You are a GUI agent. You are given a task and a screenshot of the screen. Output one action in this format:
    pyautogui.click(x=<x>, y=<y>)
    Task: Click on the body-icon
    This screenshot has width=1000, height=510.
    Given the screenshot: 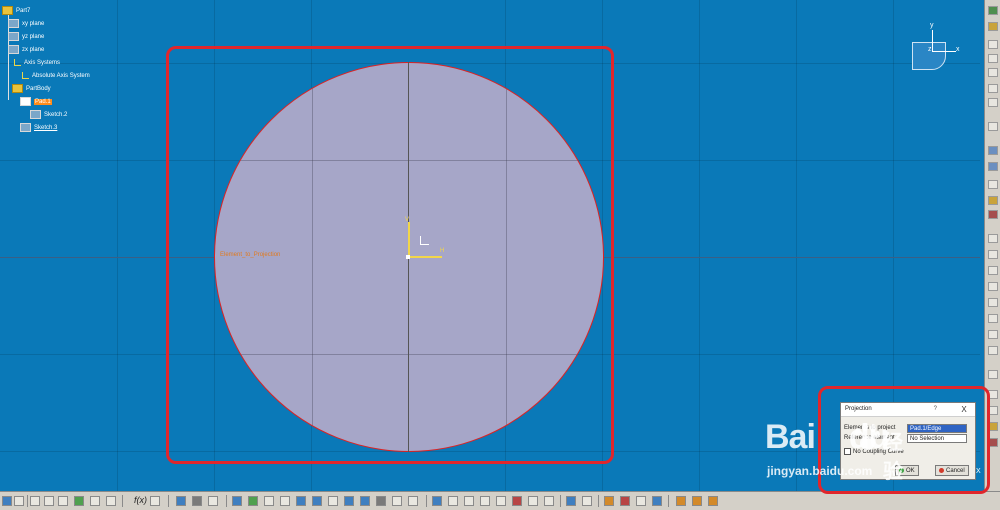 What is the action you would take?
    pyautogui.click(x=17, y=88)
    